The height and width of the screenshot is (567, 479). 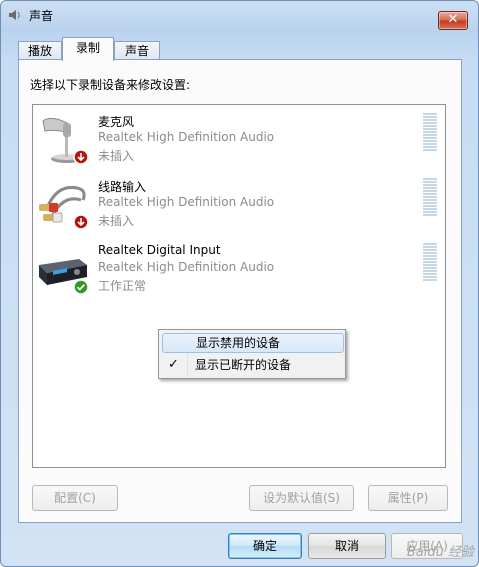 I want to click on cancel-button: 取消, so click(x=347, y=546).